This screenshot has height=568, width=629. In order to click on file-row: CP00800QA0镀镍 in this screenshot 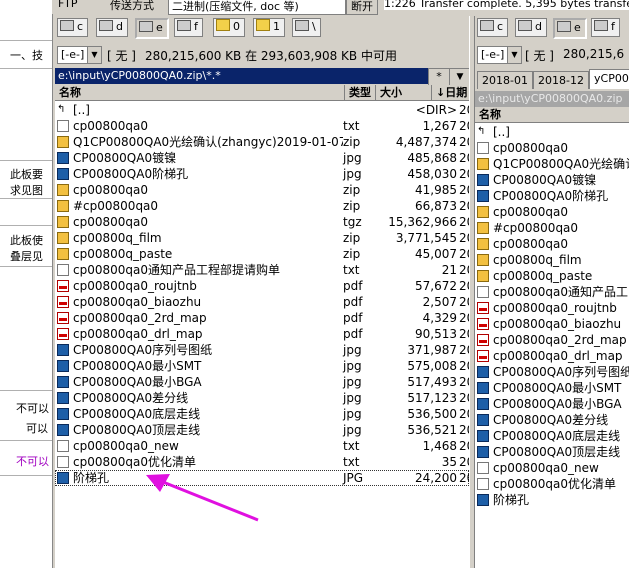, I will do `click(552, 180)`.